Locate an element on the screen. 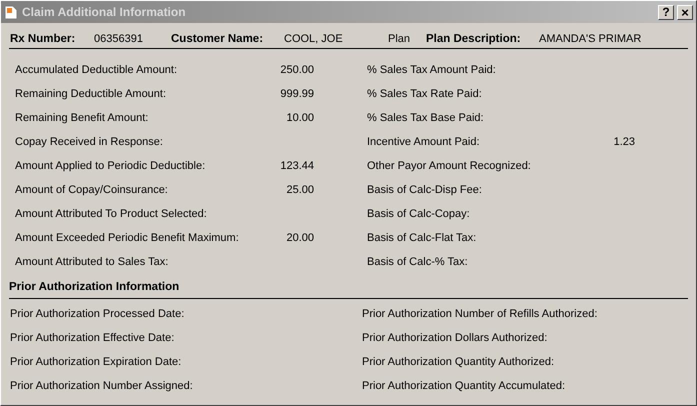  field-label: Basis of Calc-% Tax: is located at coordinates (418, 262).